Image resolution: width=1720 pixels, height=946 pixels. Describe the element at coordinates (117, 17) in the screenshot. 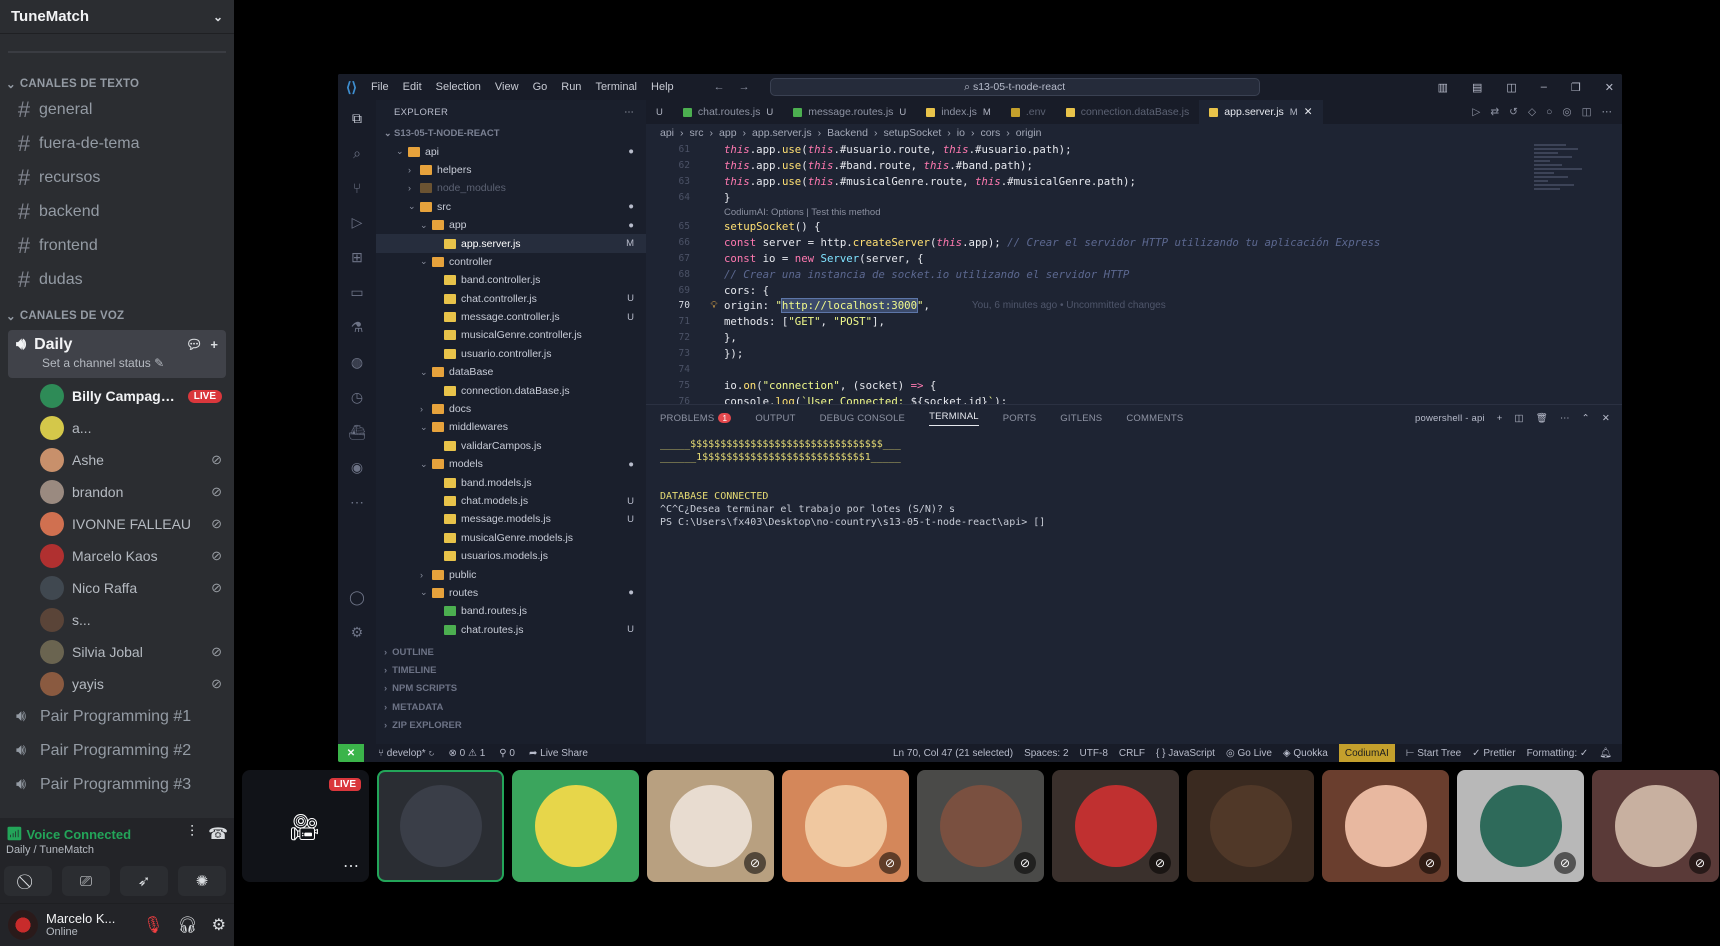

I see `server-header: TuneMatch ⌄` at that location.